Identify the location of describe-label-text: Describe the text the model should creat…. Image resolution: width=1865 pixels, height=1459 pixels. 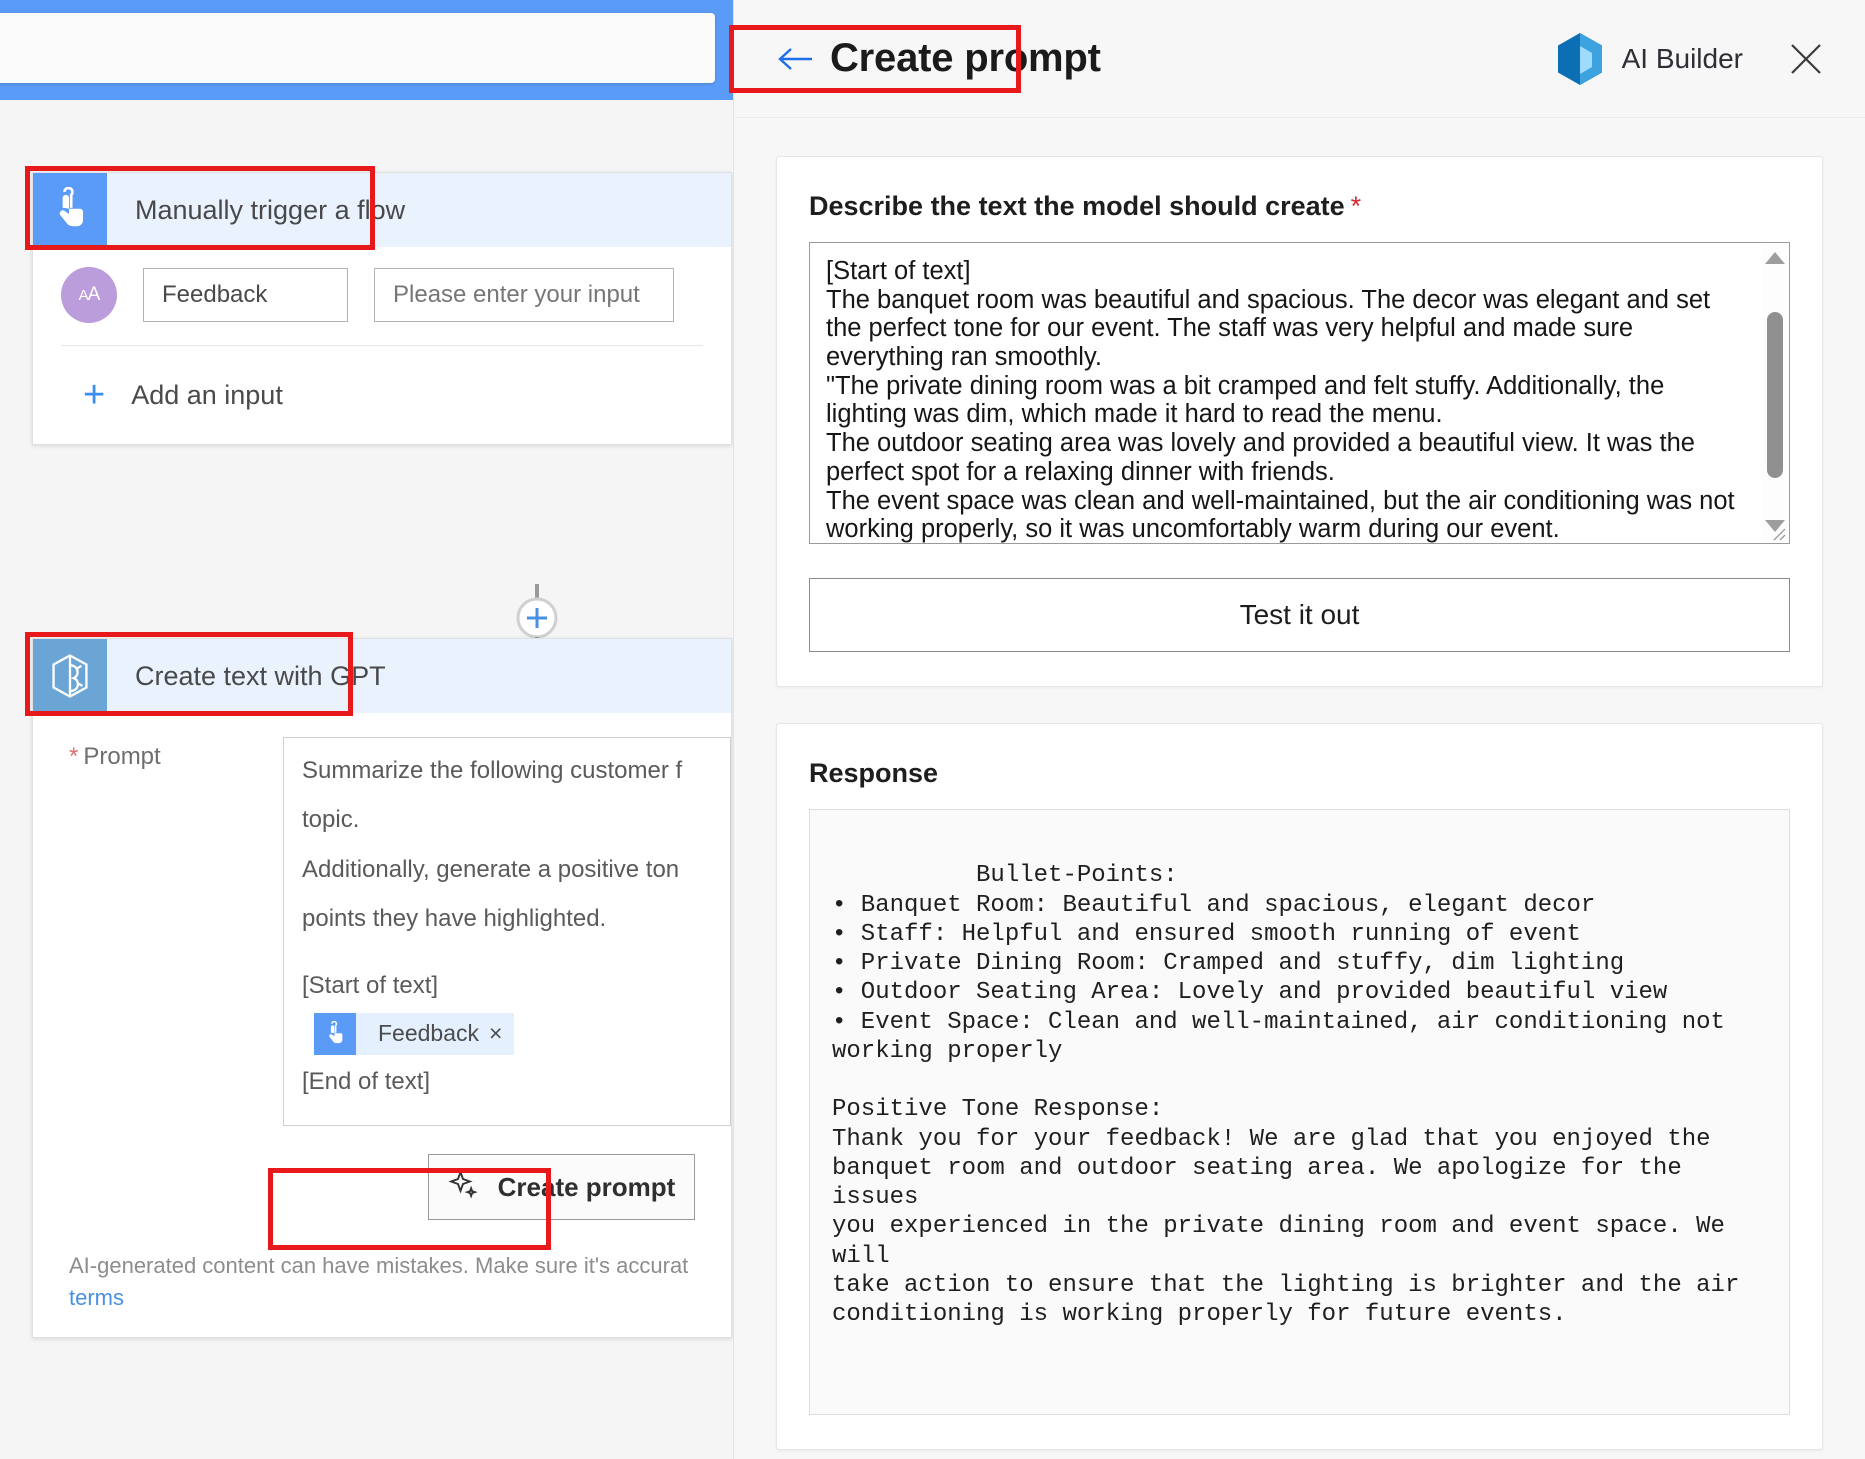
(1077, 206).